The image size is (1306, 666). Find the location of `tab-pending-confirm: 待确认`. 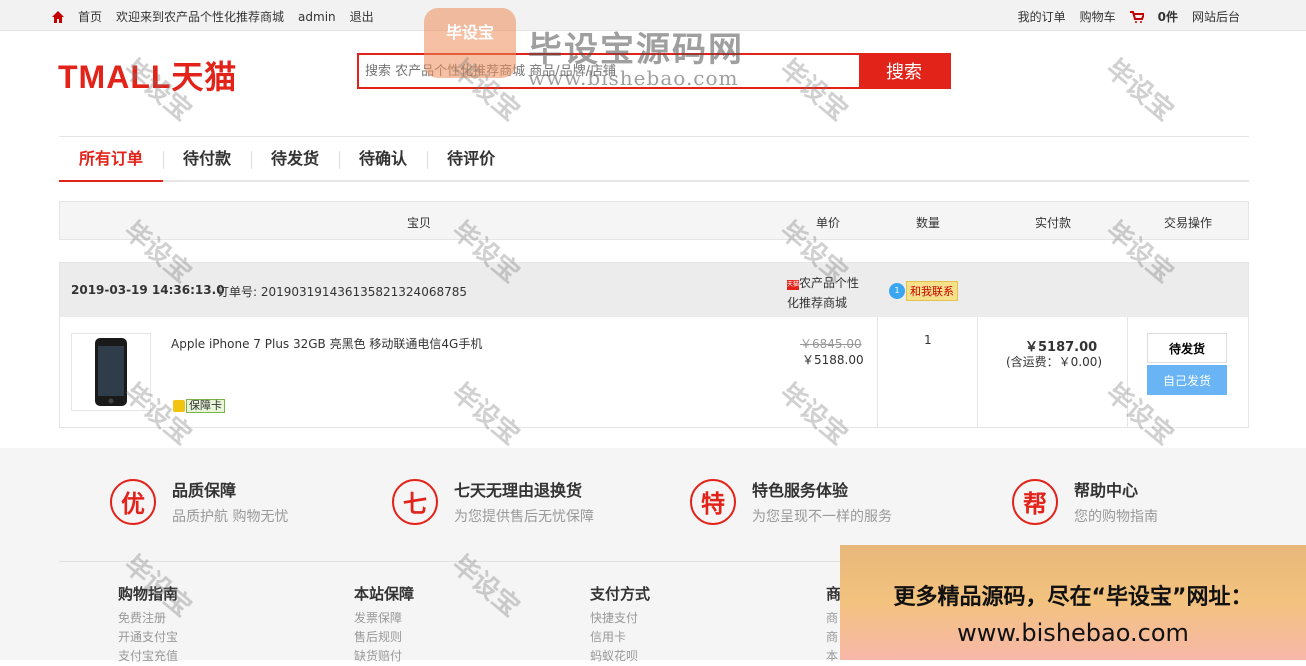

tab-pending-confirm: 待确认 is located at coordinates (383, 161).